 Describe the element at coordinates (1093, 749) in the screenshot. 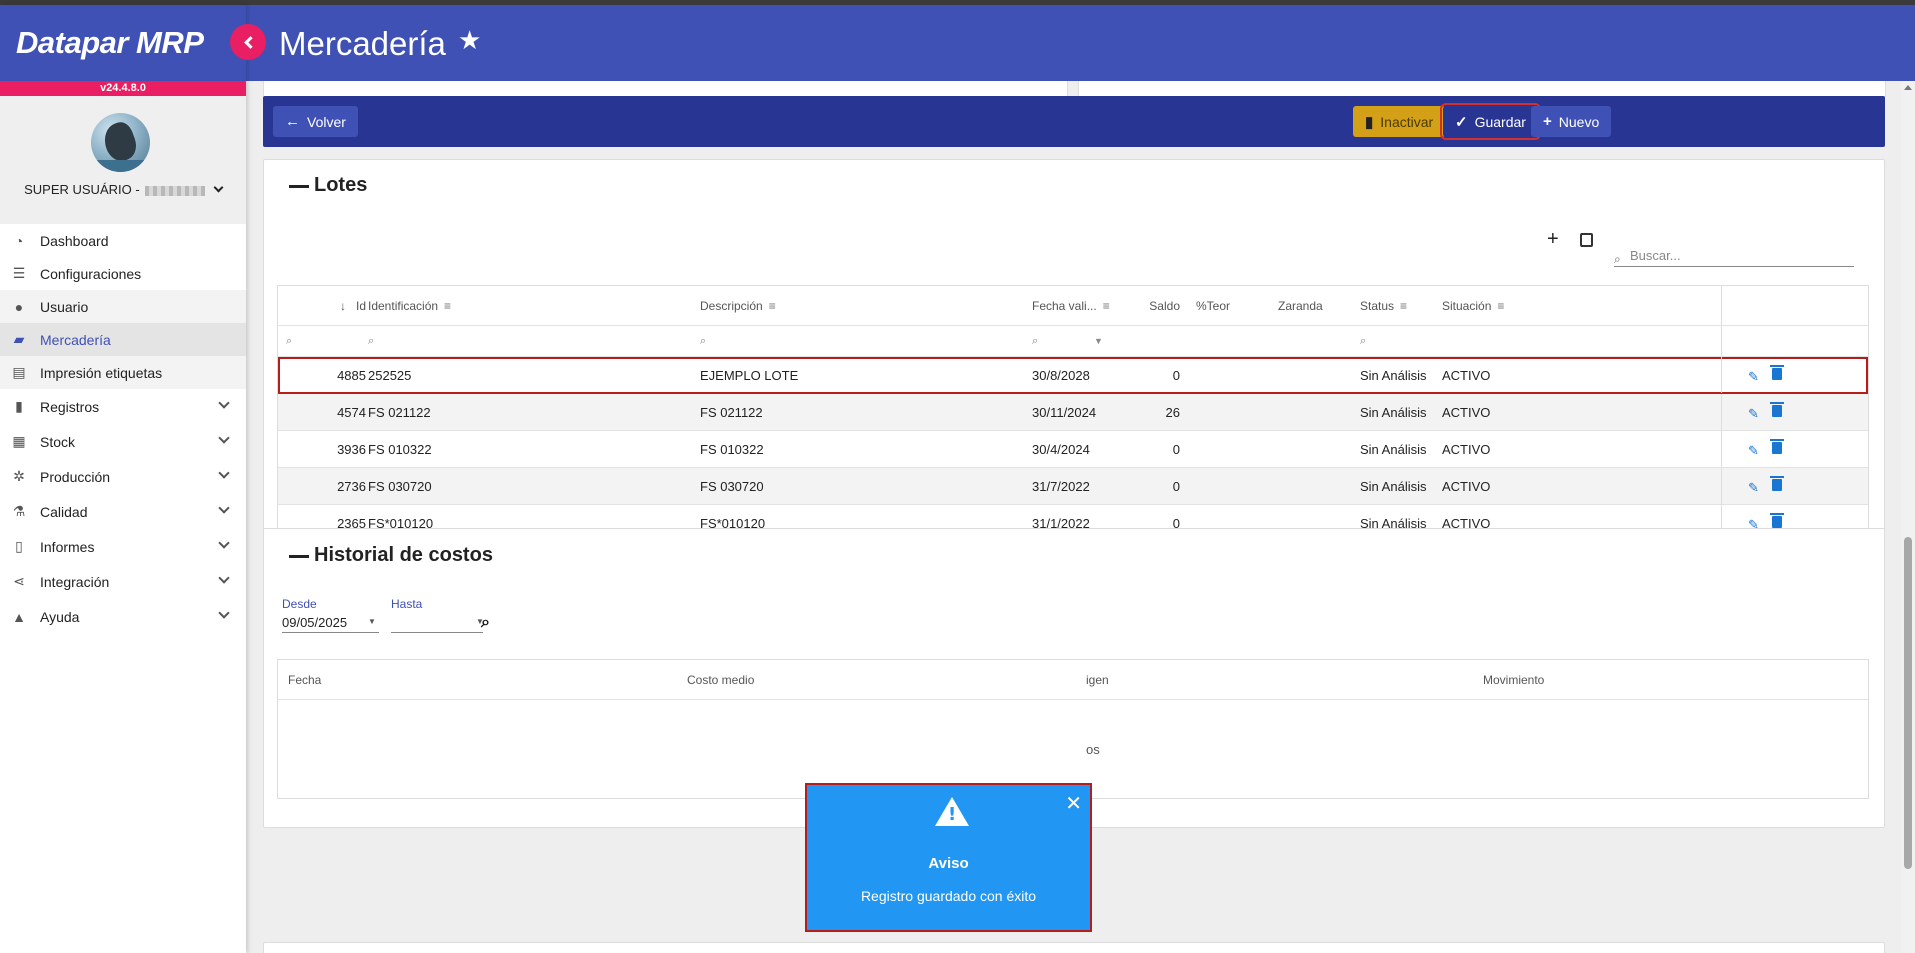

I see `empty-message: os` at that location.